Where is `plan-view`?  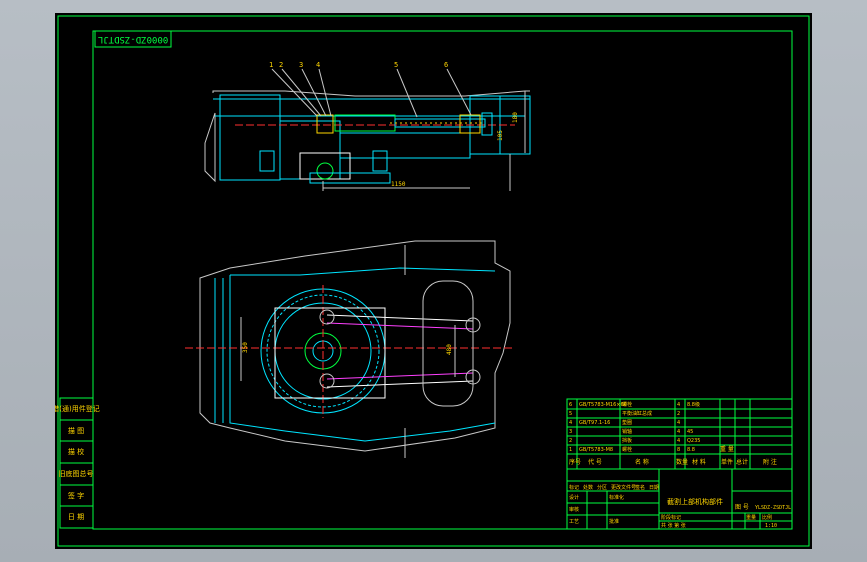 plan-view is located at coordinates (350, 349).